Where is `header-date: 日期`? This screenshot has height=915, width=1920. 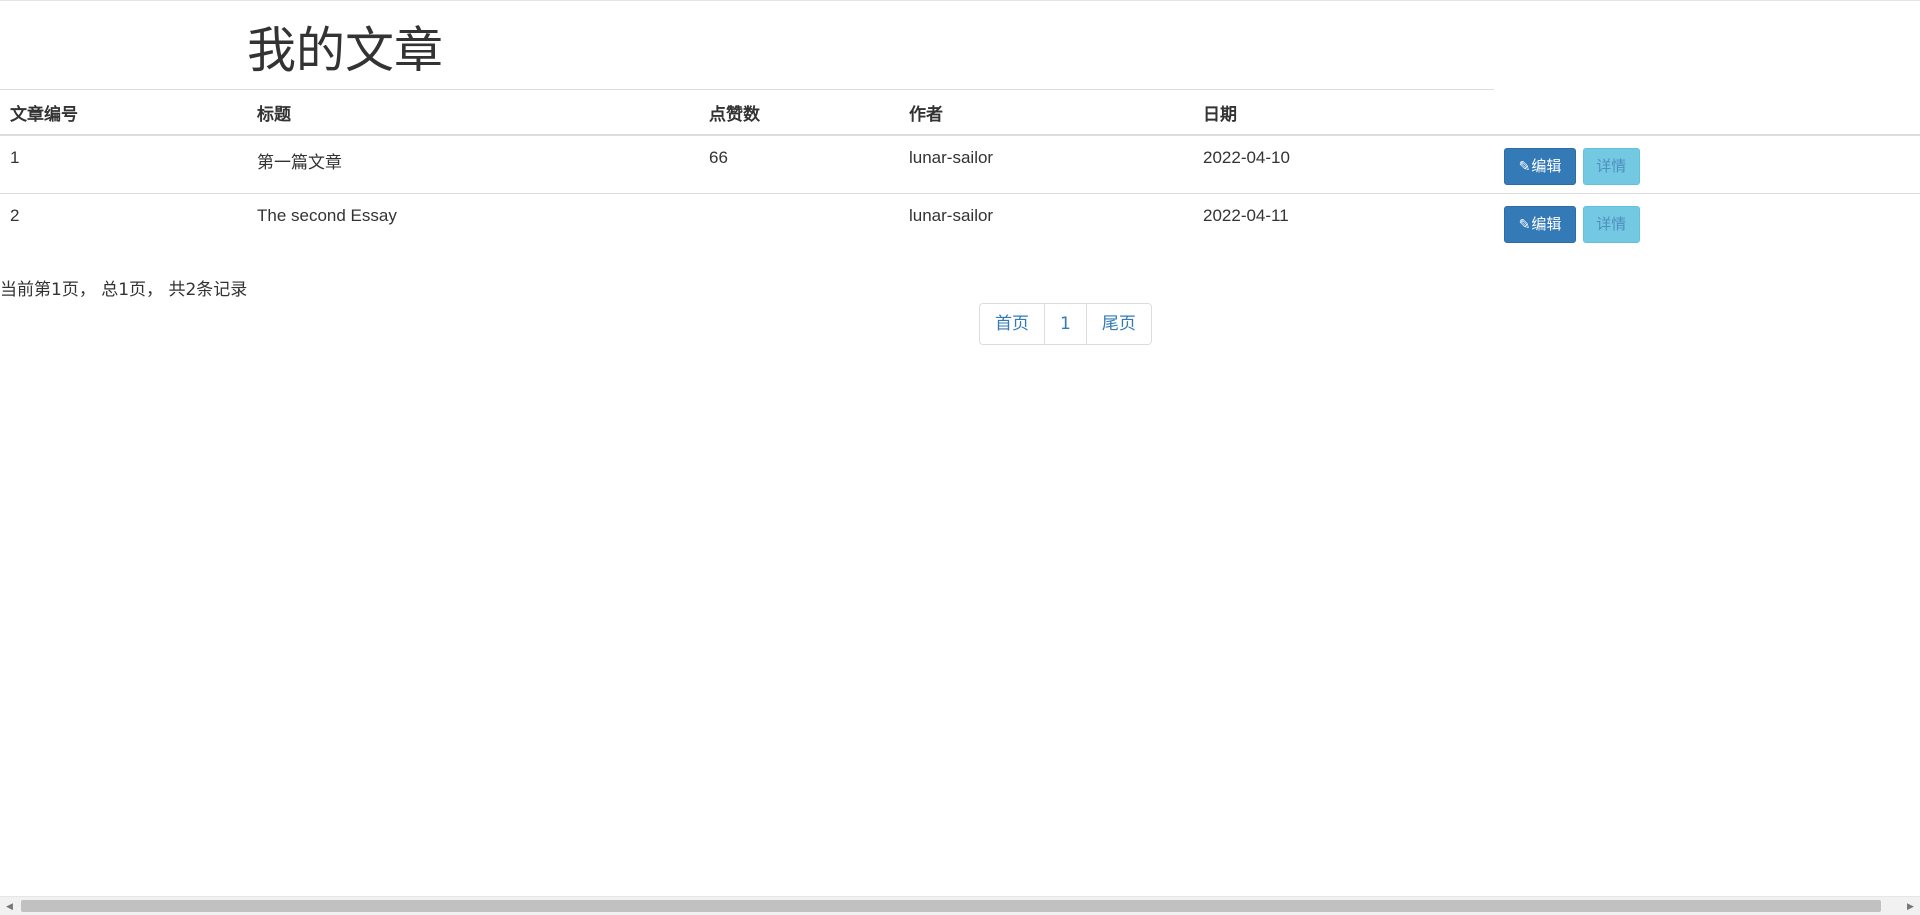 header-date: 日期 is located at coordinates (1343, 113).